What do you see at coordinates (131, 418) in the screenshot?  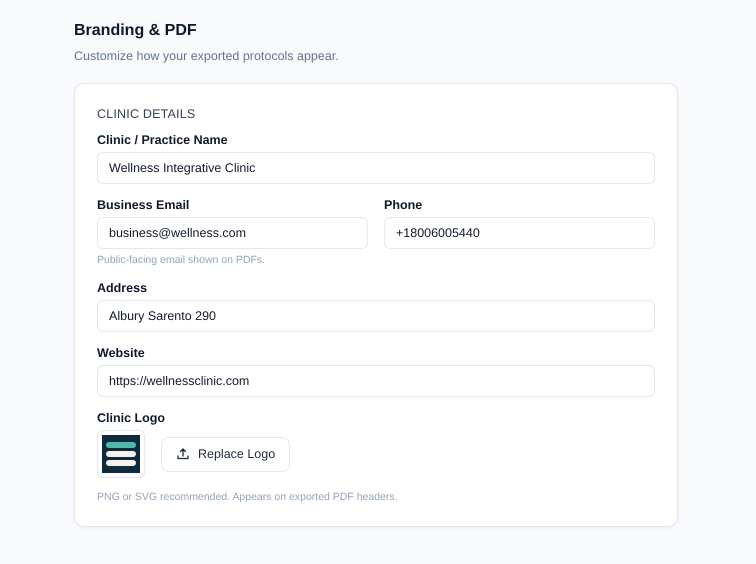 I see `field-label: Clinic Logo` at bounding box center [131, 418].